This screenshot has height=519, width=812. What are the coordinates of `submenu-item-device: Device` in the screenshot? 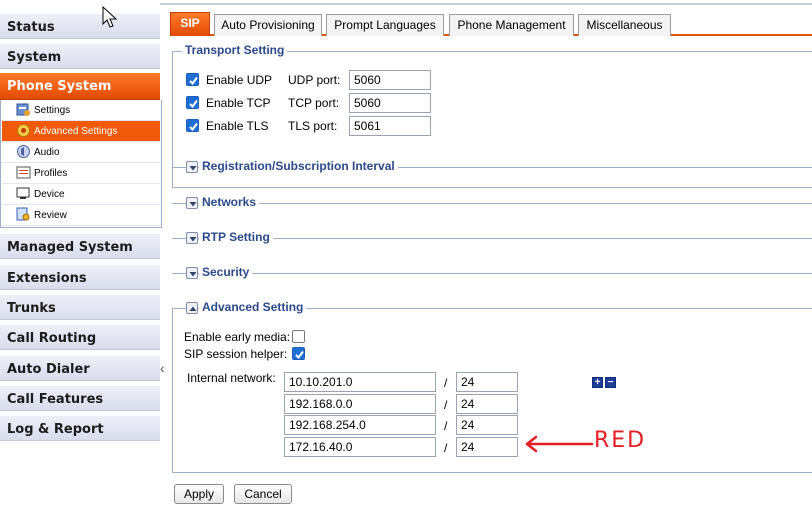 It's located at (81, 194).